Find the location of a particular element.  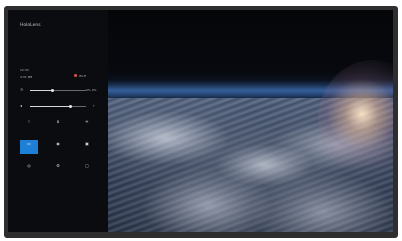

wifi-icon: ⌔ is located at coordinates (29, 121).